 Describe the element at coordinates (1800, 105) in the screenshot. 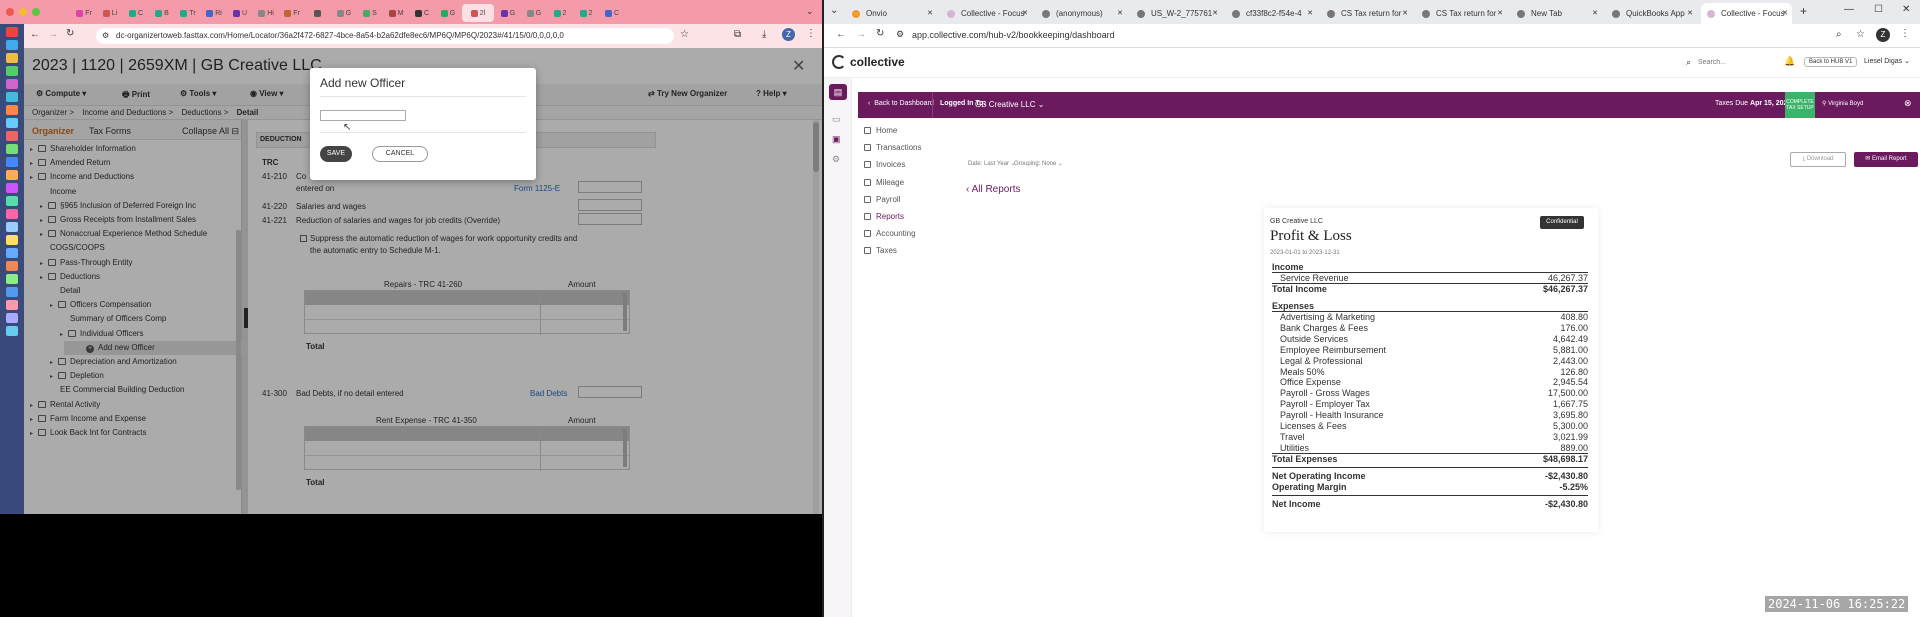

I see `complete-tax-setup-button: COMPLETE TAX SETUP` at that location.